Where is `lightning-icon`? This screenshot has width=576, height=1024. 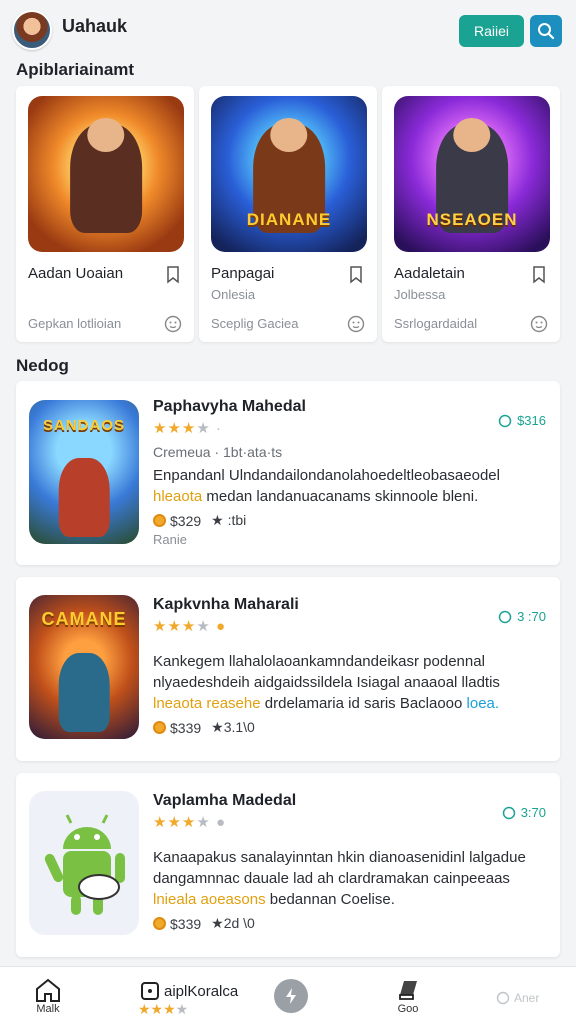 lightning-icon is located at coordinates (291, 996).